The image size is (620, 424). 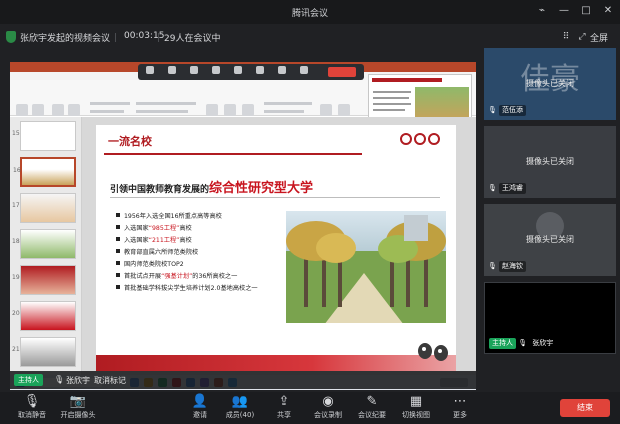 I want to click on close-icon: ✕, so click(x=608, y=11).